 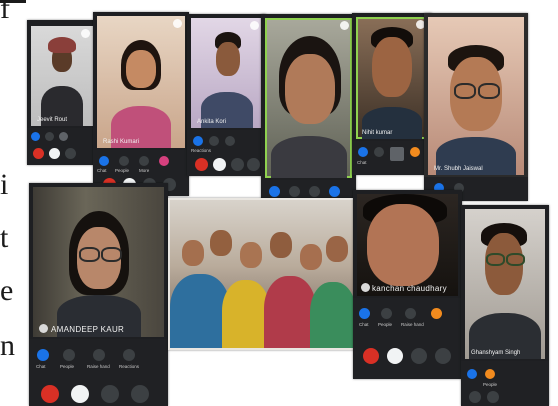 What do you see at coordinates (7, 345) in the screenshot?
I see `slide-text-fragment: n` at bounding box center [7, 345].